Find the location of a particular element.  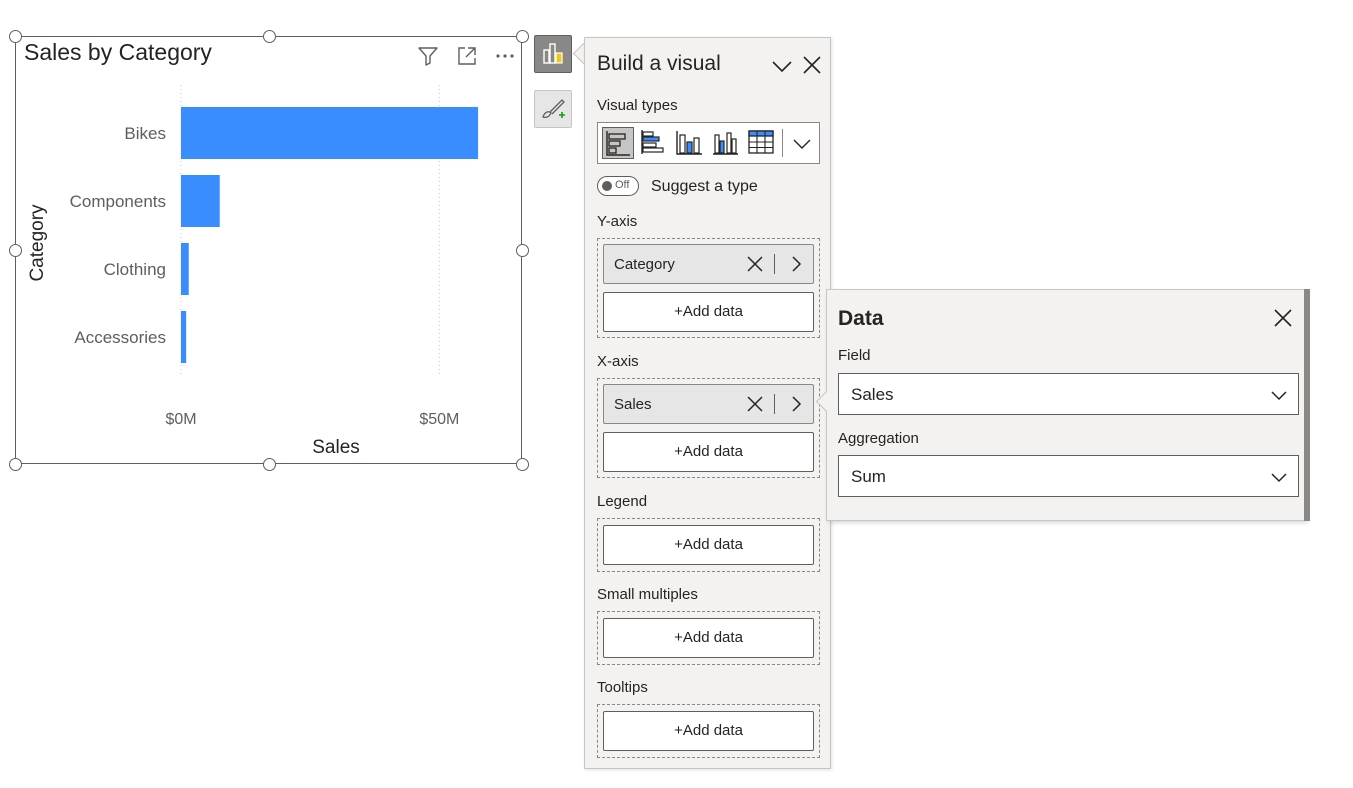

more-visual-types-chevron-icon is located at coordinates (802, 144).